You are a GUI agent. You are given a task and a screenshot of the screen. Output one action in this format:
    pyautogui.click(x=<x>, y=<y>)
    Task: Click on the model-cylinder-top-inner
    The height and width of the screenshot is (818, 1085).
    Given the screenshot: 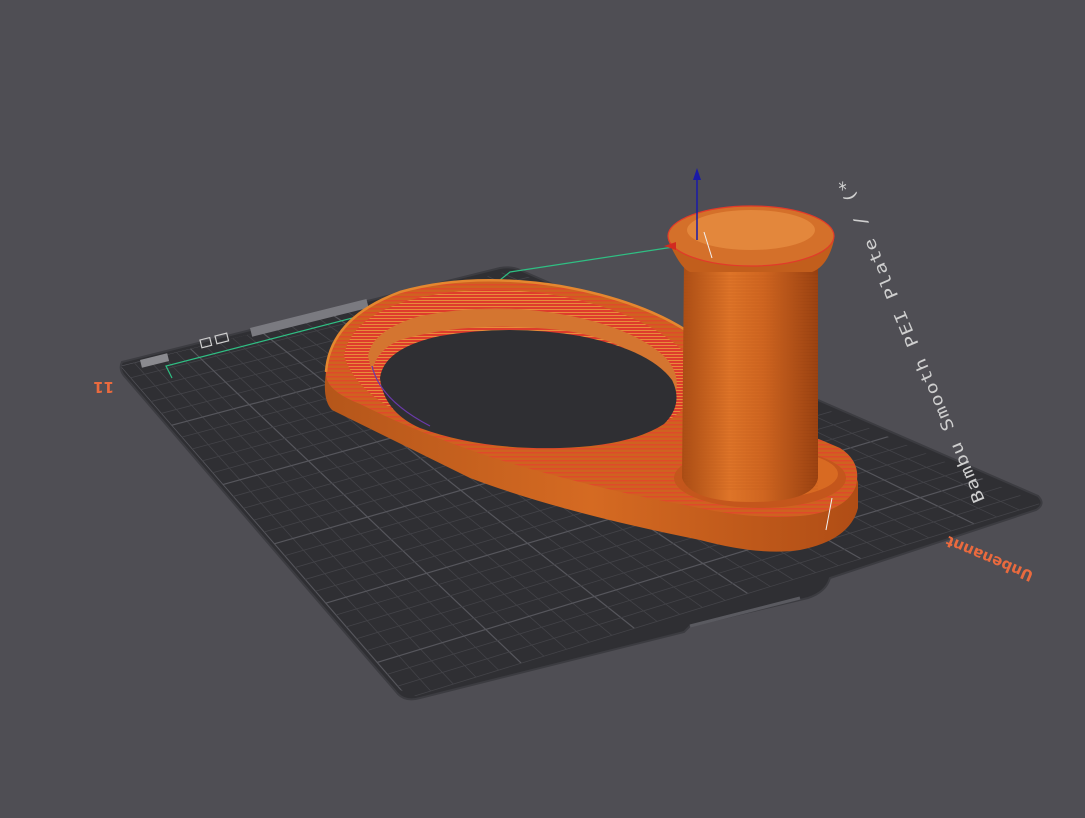 What is the action you would take?
    pyautogui.click(x=751, y=230)
    